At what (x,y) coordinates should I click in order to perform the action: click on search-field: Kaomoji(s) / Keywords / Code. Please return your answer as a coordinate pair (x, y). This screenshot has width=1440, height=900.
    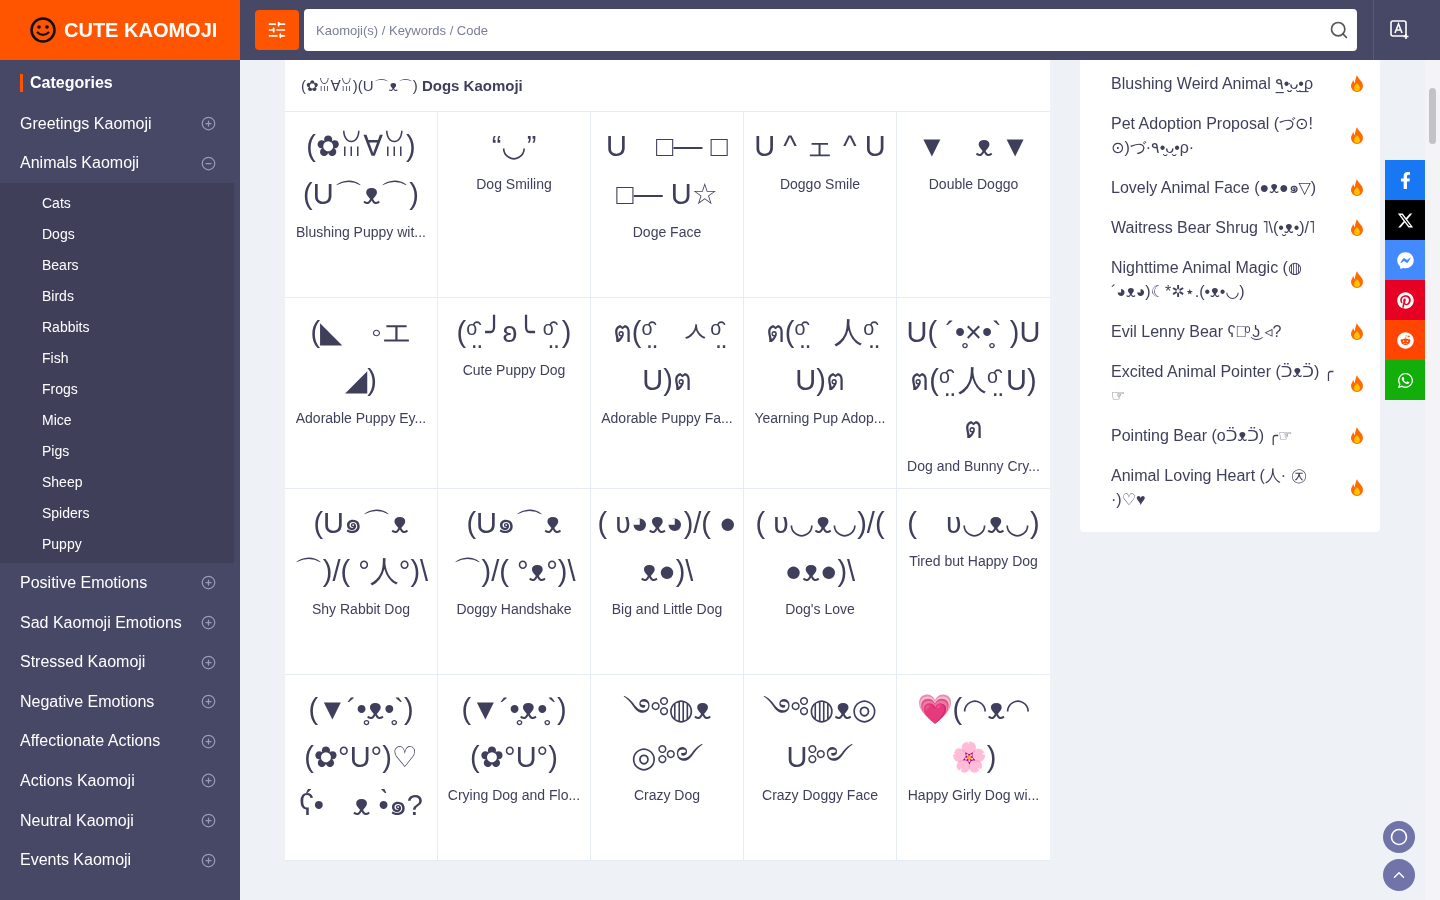
    Looking at the image, I should click on (830, 30).